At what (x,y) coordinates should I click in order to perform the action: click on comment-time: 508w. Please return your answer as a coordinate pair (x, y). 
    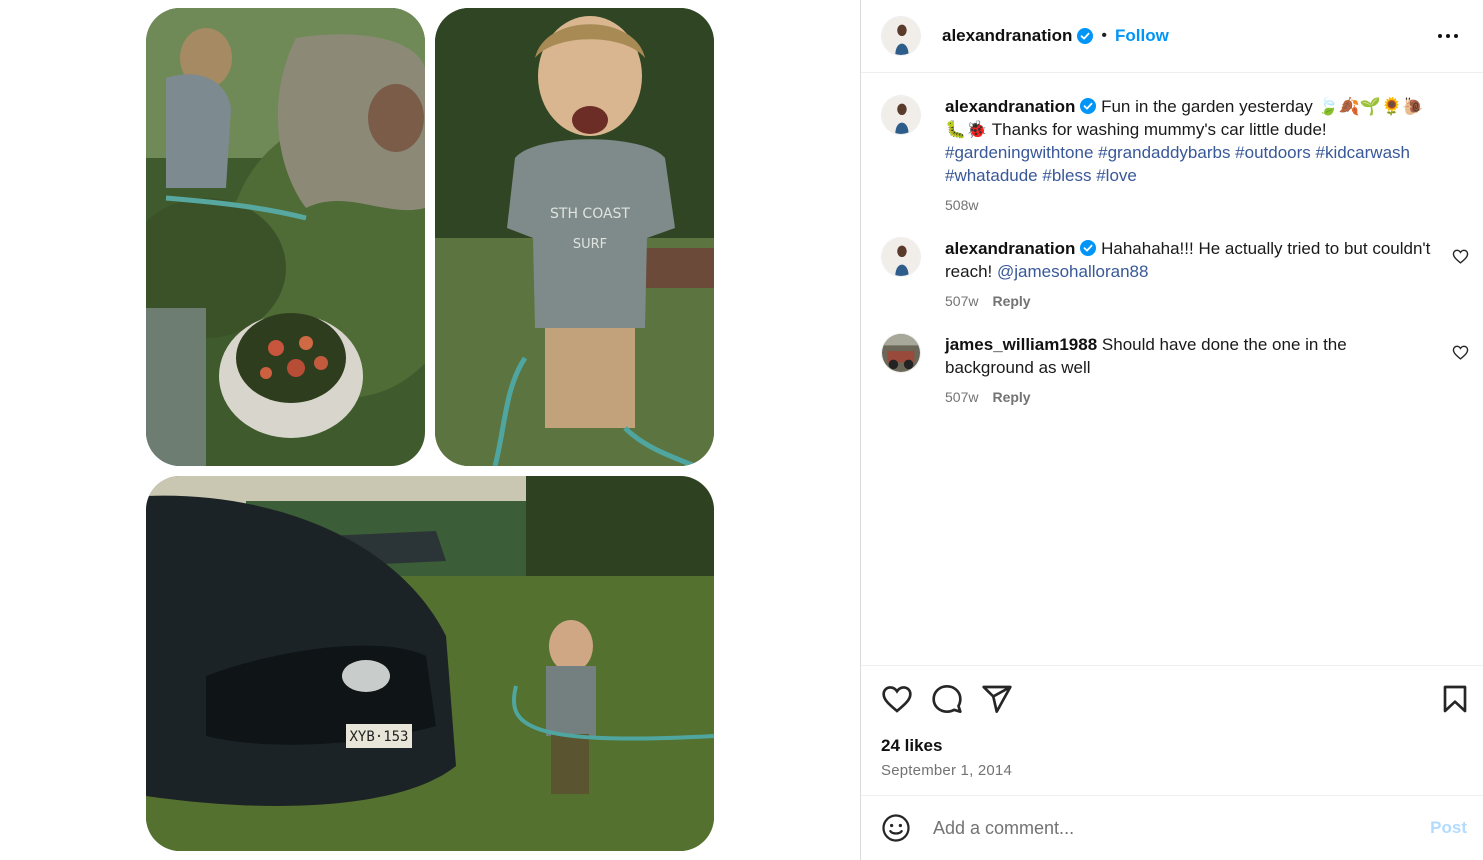
    Looking at the image, I should click on (962, 205).